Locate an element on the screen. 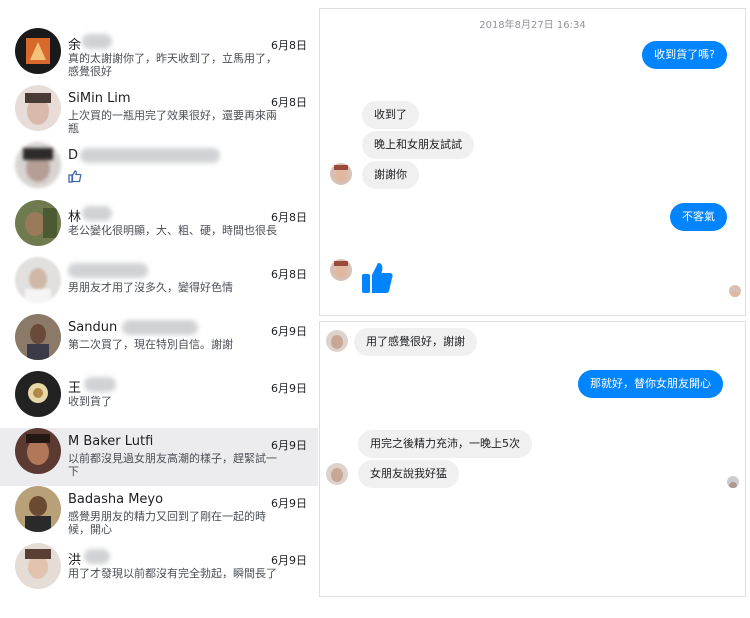 This screenshot has width=750, height=618. message-preview: 上次買的一瓶用完了效果很好，還要再來兩瓶 is located at coordinates (172, 122).